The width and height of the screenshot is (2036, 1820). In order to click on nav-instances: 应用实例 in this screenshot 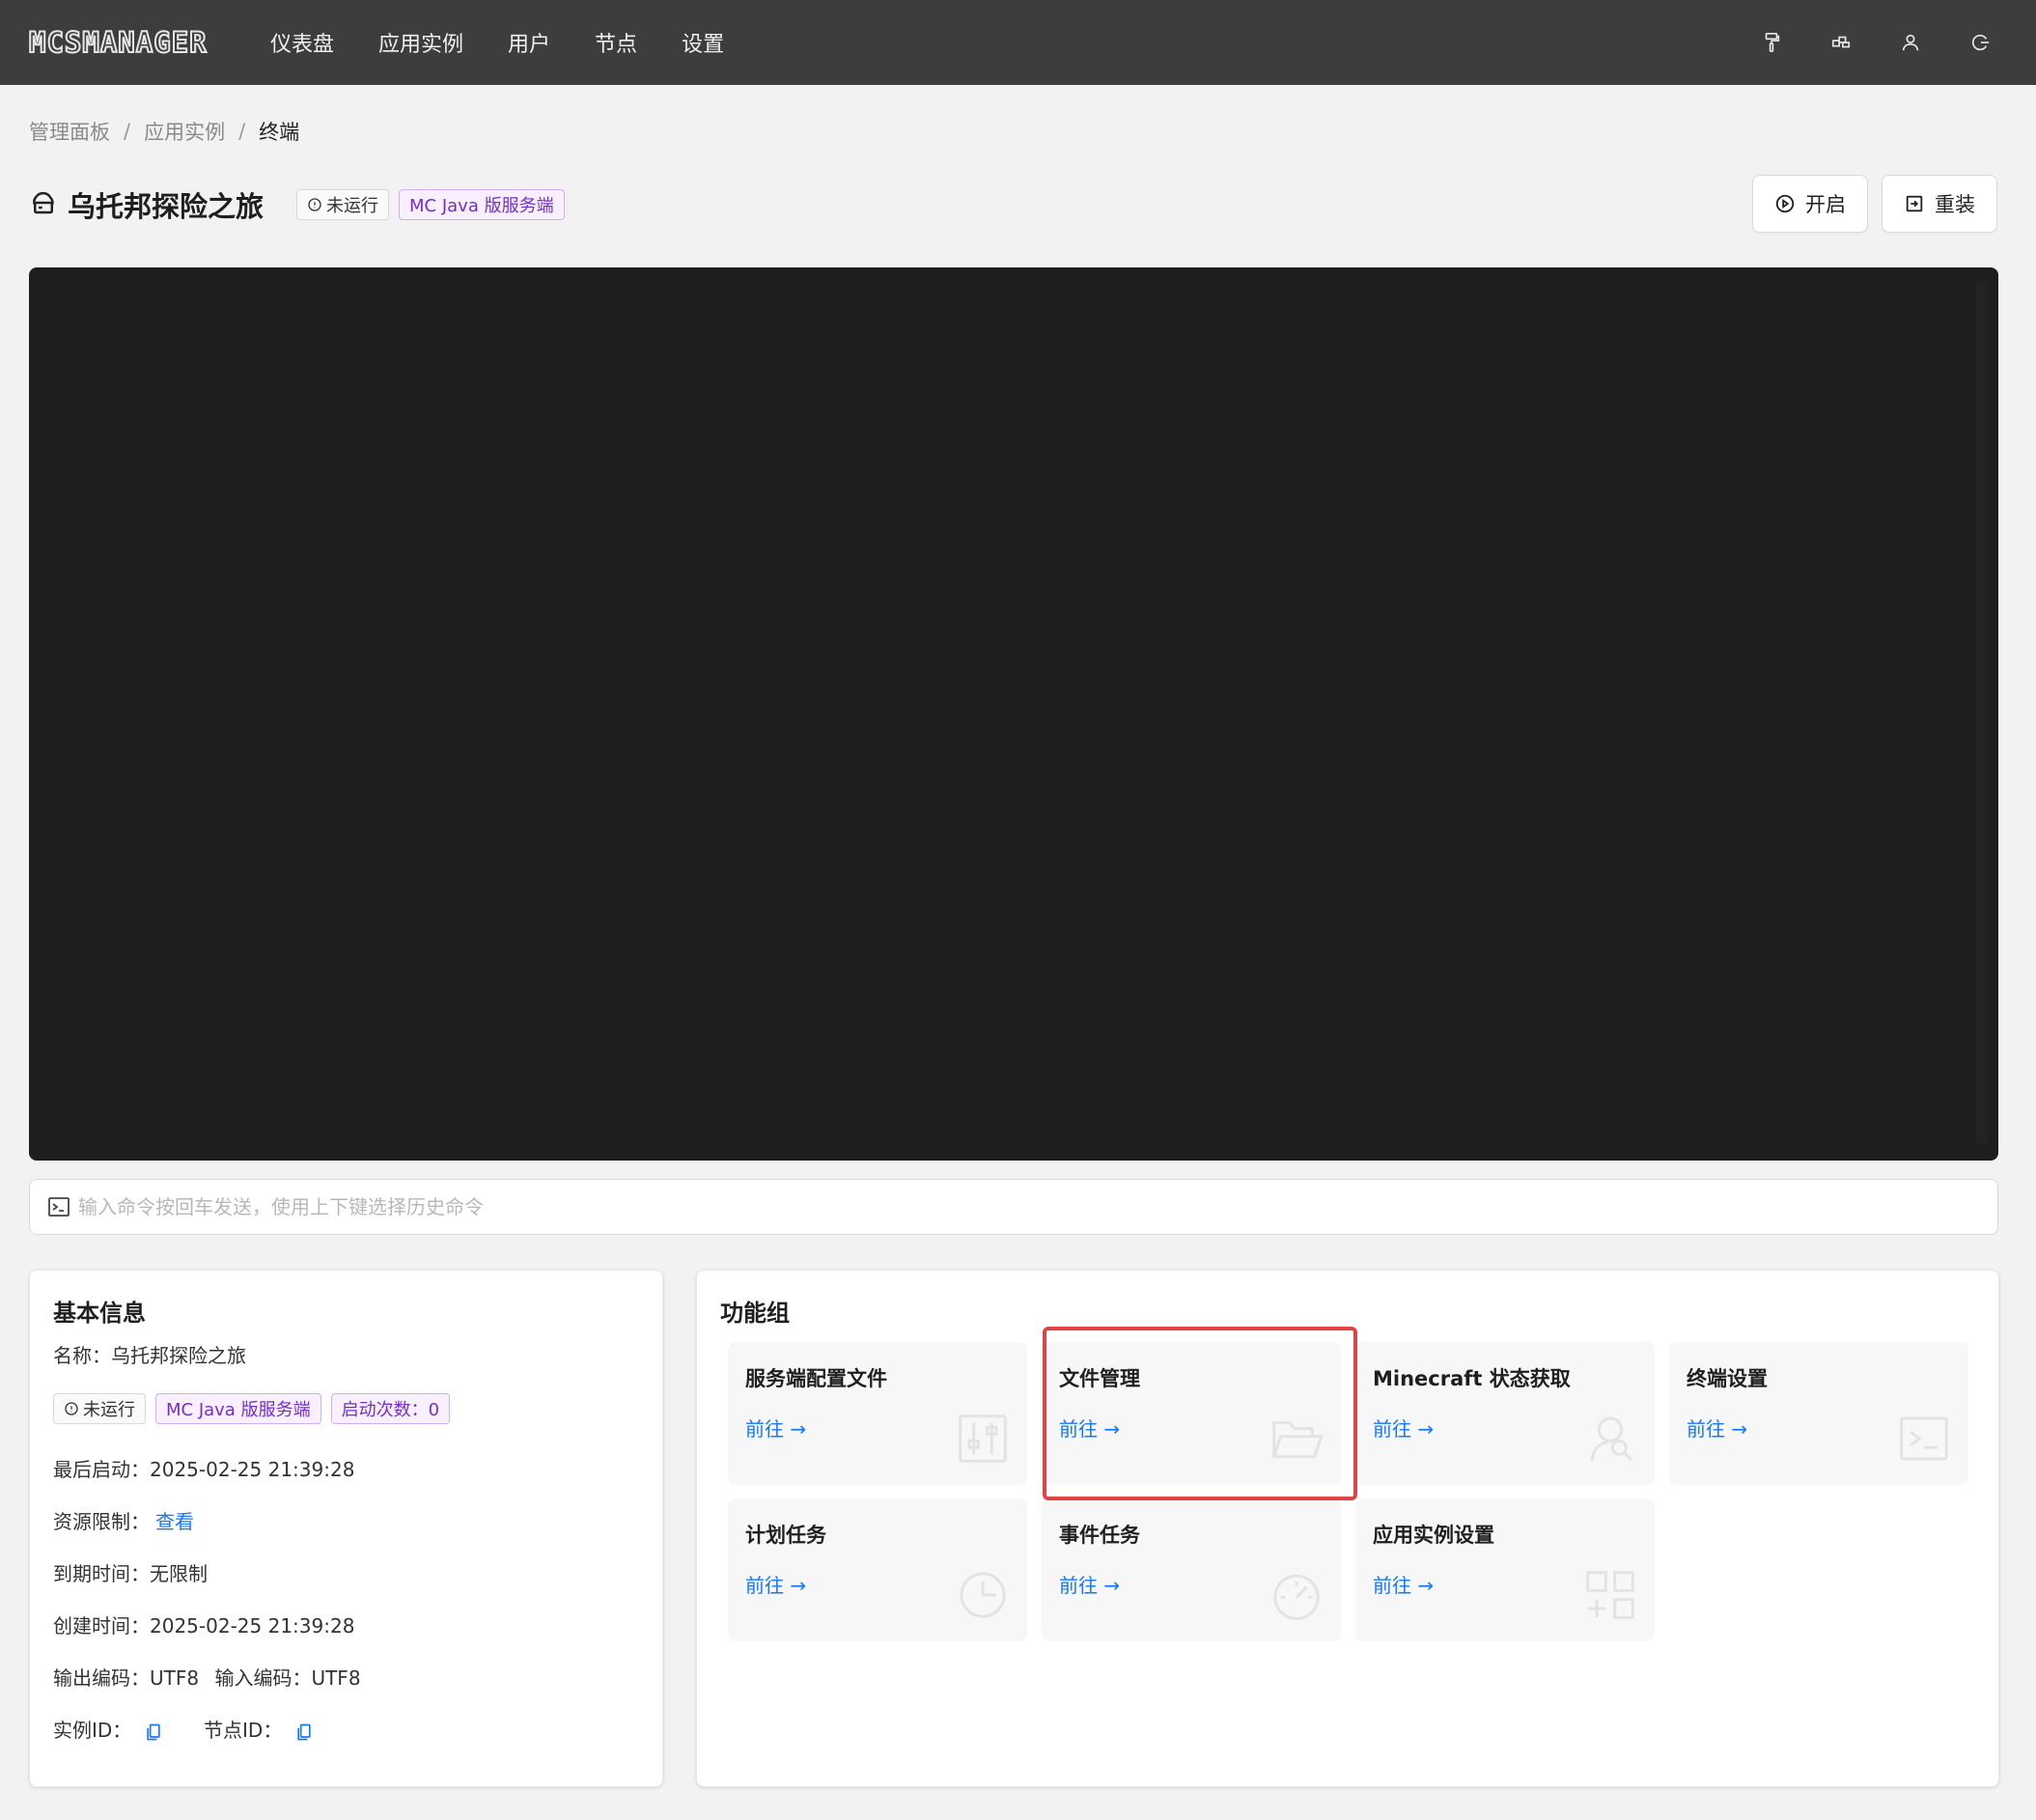, I will do `click(420, 43)`.